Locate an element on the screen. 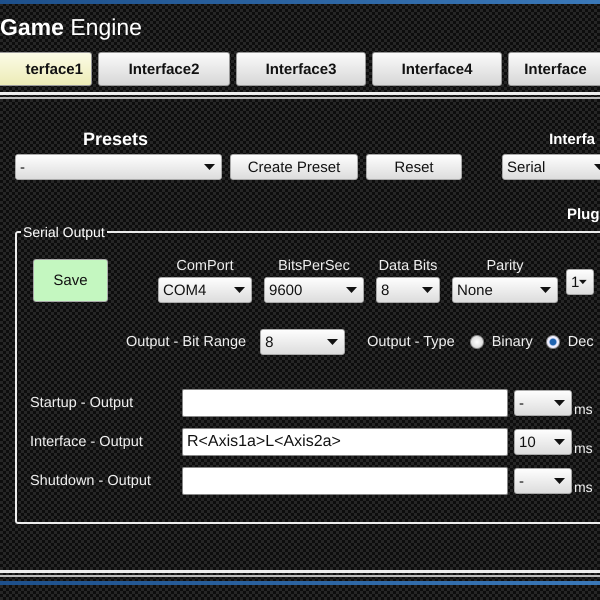 The image size is (600, 600). dropdown: Serial is located at coordinates (551, 167).